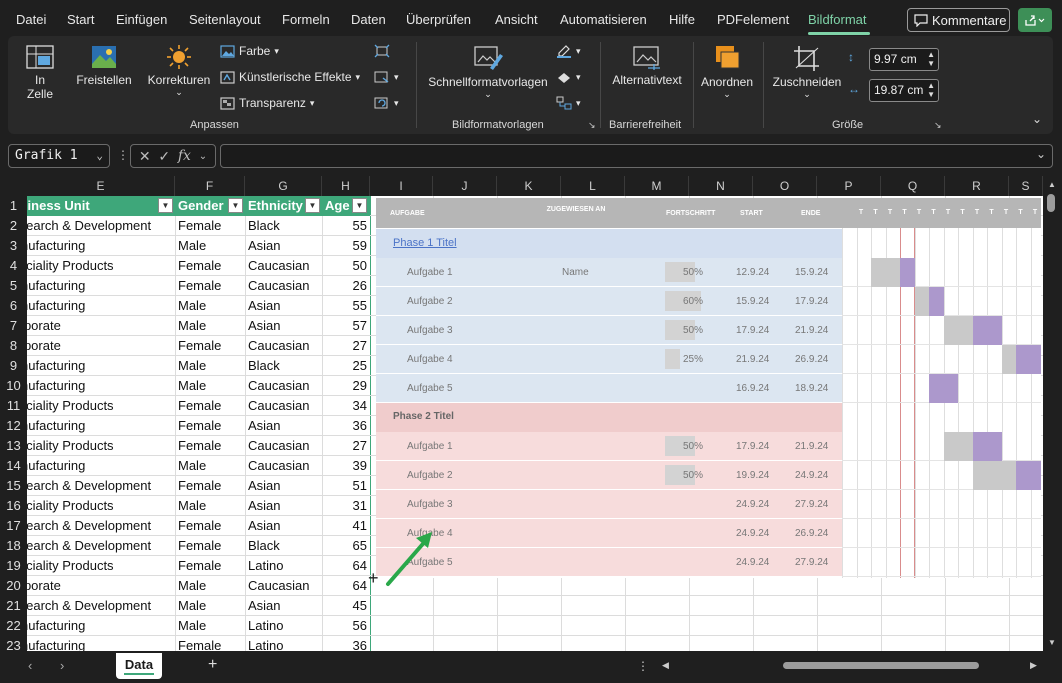 Image resolution: width=1062 pixels, height=683 pixels. I want to click on column-header-i: I, so click(401, 186).